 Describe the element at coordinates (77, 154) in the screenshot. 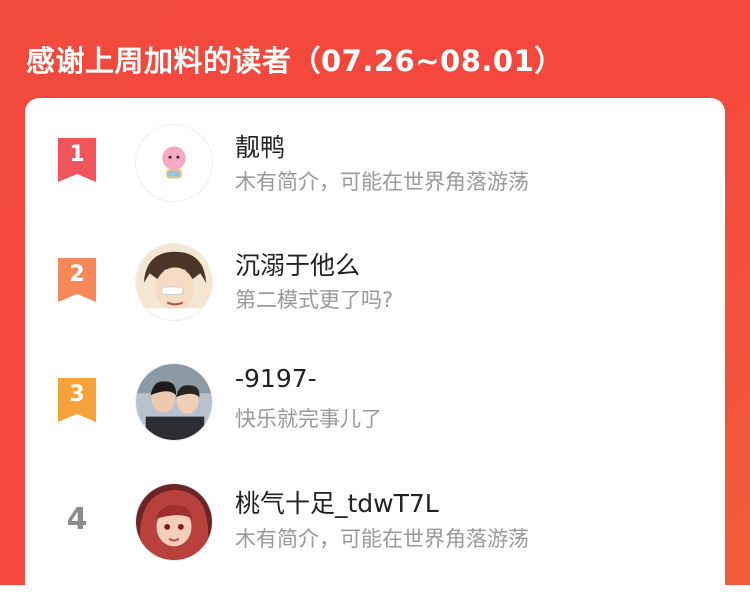

I see `rank-number: 1` at that location.